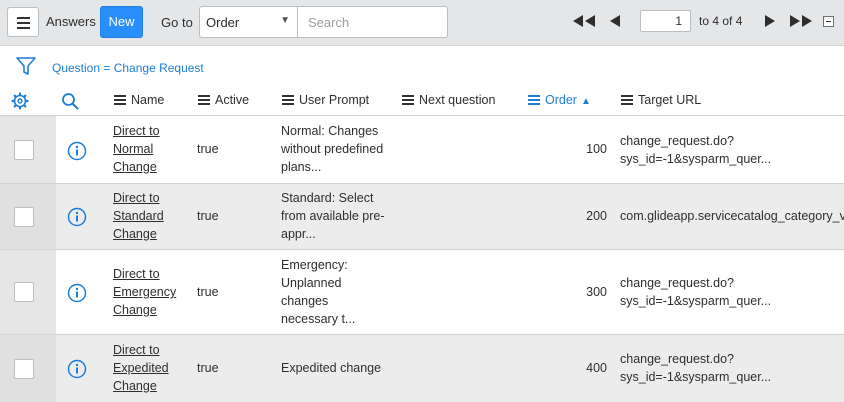  Describe the element at coordinates (596, 216) in the screenshot. I see `cell-order: 200` at that location.